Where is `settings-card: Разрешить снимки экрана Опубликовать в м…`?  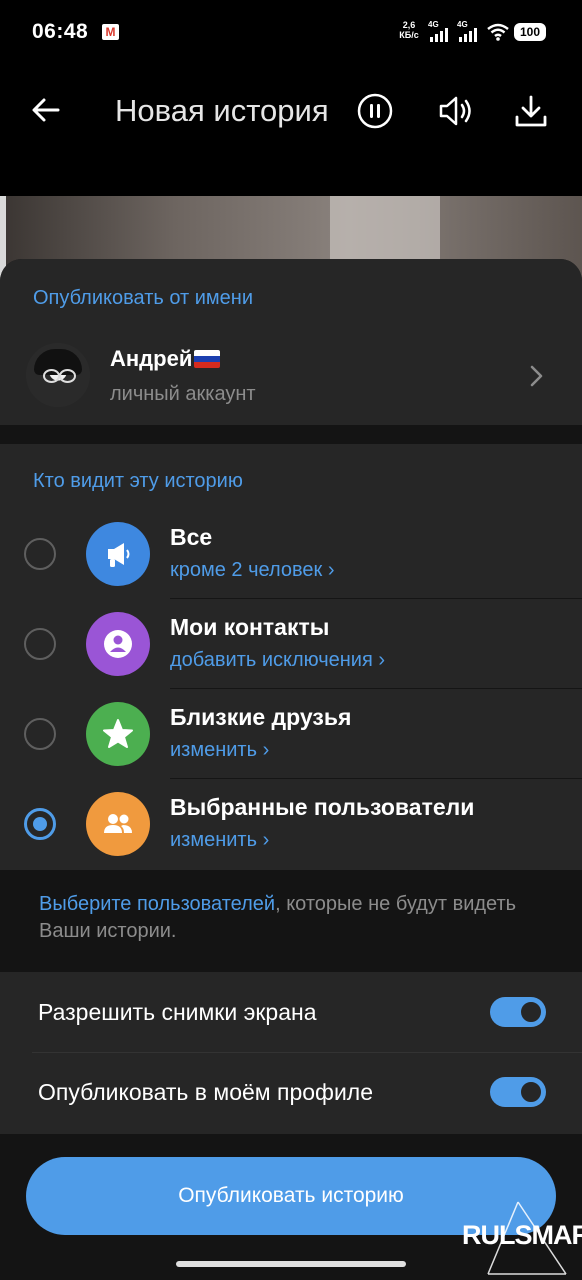 settings-card: Разрешить снимки экрана Опубликовать в м… is located at coordinates (291, 1053).